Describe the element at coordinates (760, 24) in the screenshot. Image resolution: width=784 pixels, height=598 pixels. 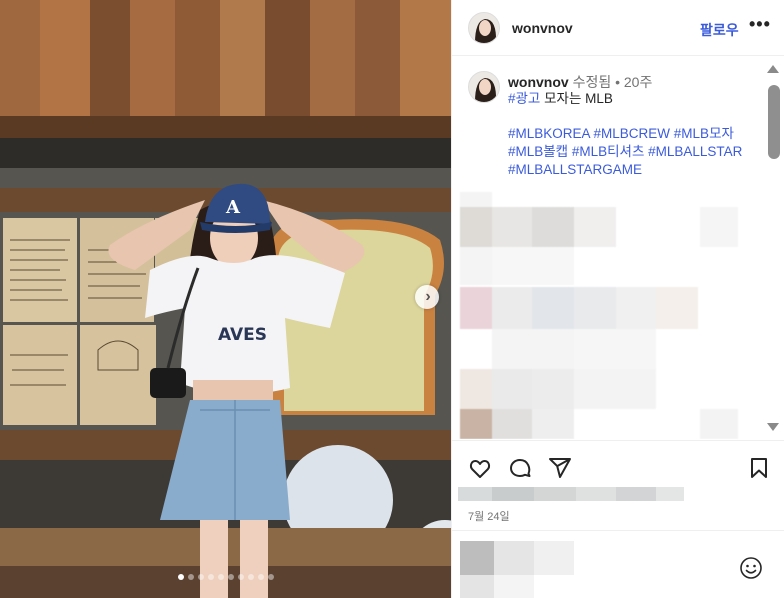
I see `more-options-icon: •••` at that location.